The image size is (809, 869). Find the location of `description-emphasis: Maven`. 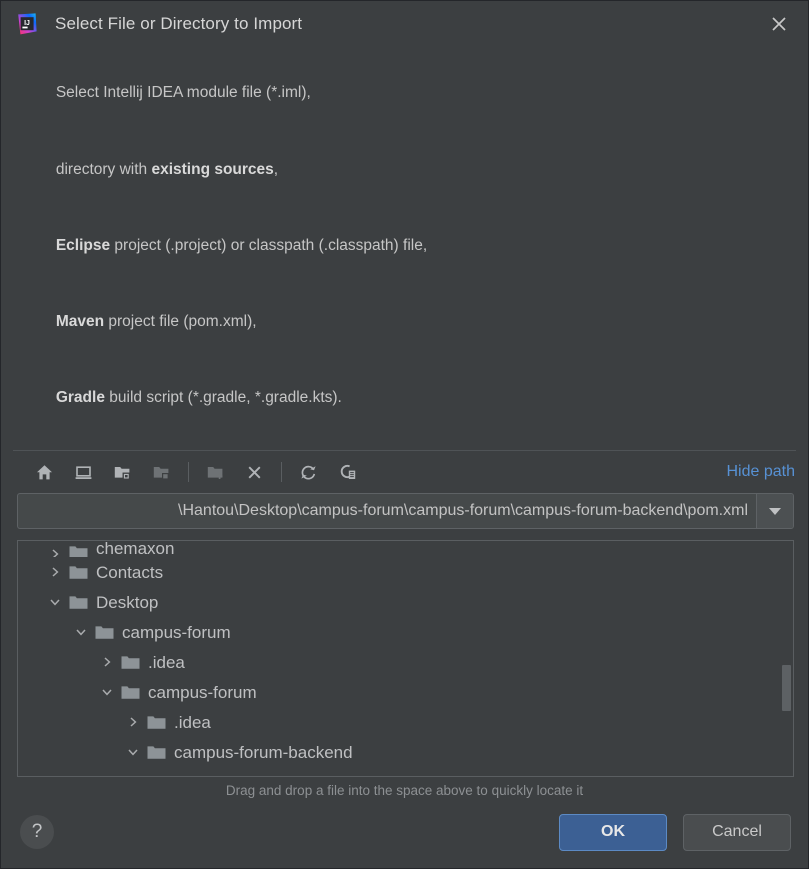

description-emphasis: Maven is located at coordinates (80, 322).